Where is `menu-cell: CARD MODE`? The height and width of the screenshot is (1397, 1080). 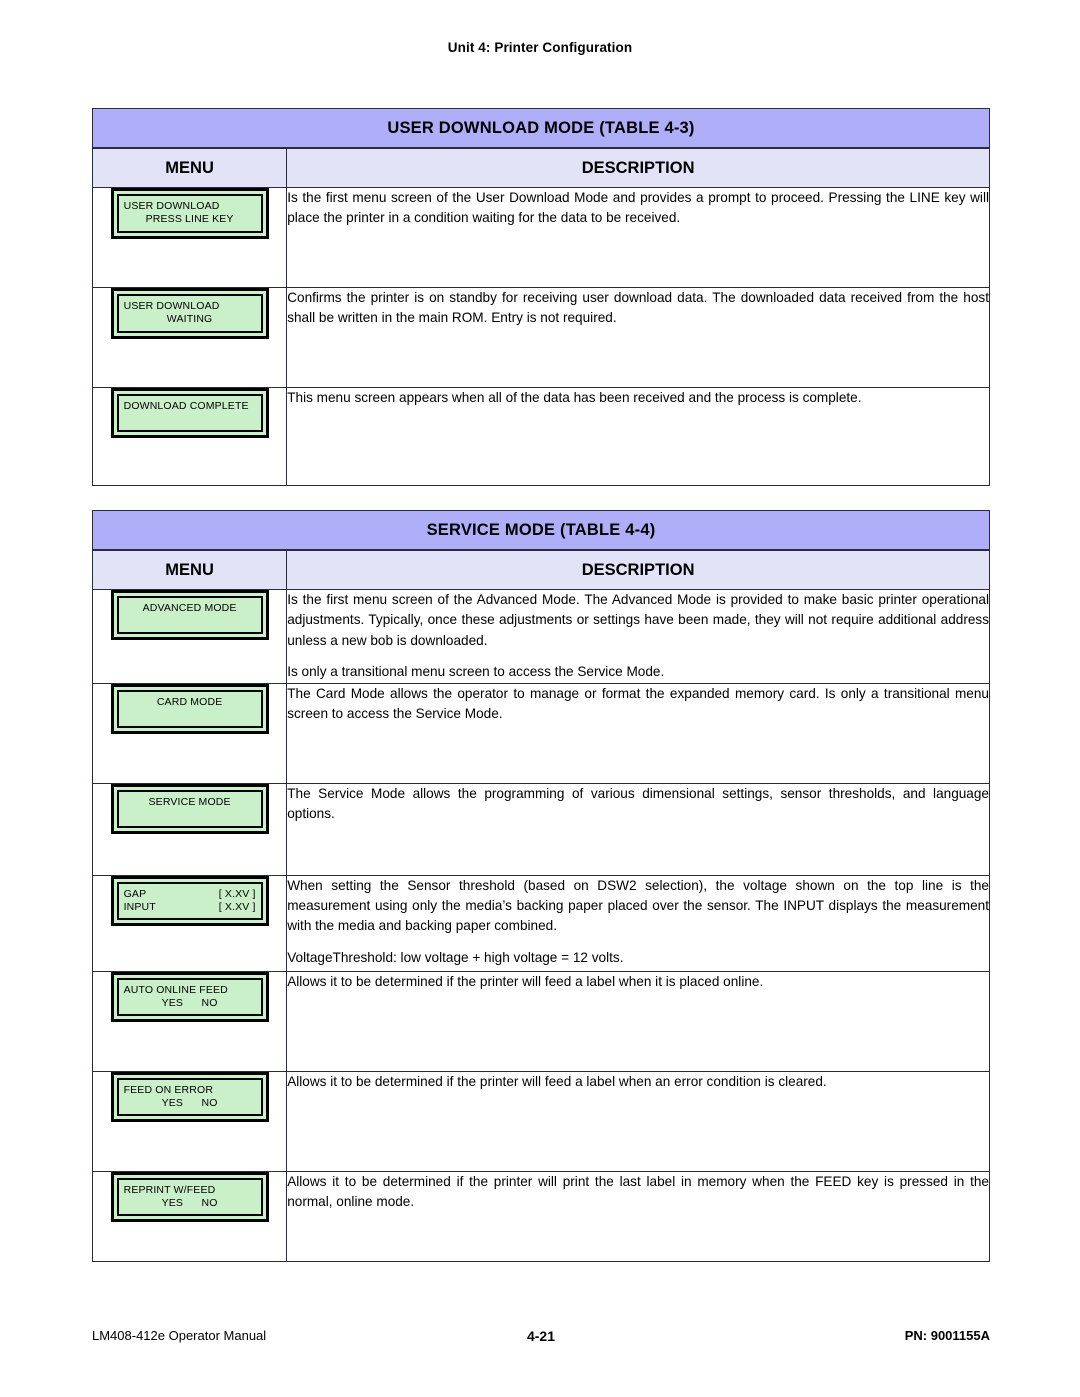 menu-cell: CARD MODE is located at coordinates (189, 733).